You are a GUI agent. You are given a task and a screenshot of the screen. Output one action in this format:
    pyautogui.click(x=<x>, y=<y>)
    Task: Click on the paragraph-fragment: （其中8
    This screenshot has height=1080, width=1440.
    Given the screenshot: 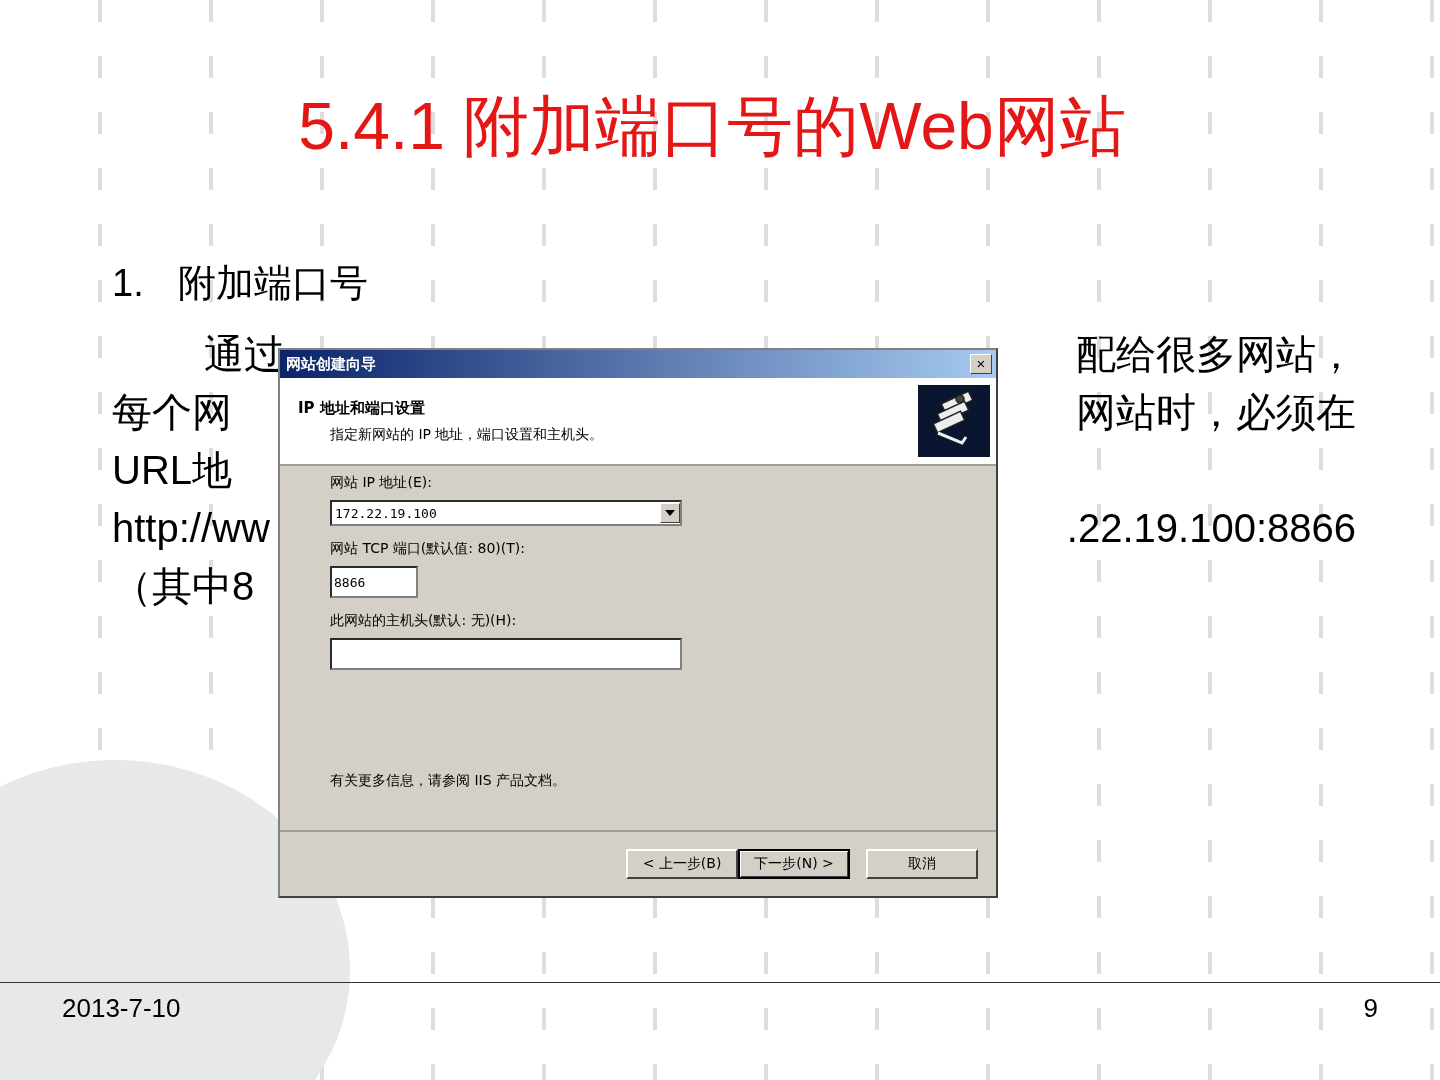 What is the action you would take?
    pyautogui.click(x=183, y=586)
    